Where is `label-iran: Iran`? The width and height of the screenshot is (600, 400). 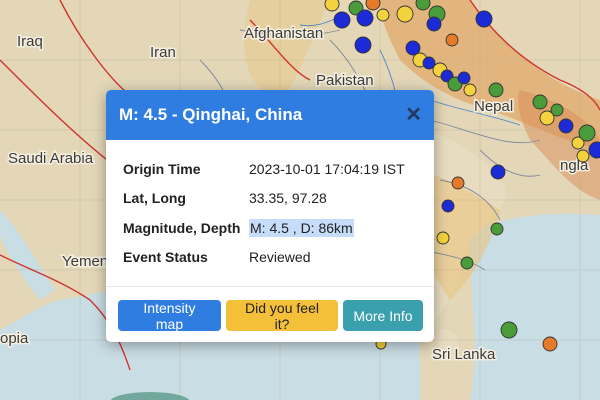 label-iran: Iran is located at coordinates (163, 52).